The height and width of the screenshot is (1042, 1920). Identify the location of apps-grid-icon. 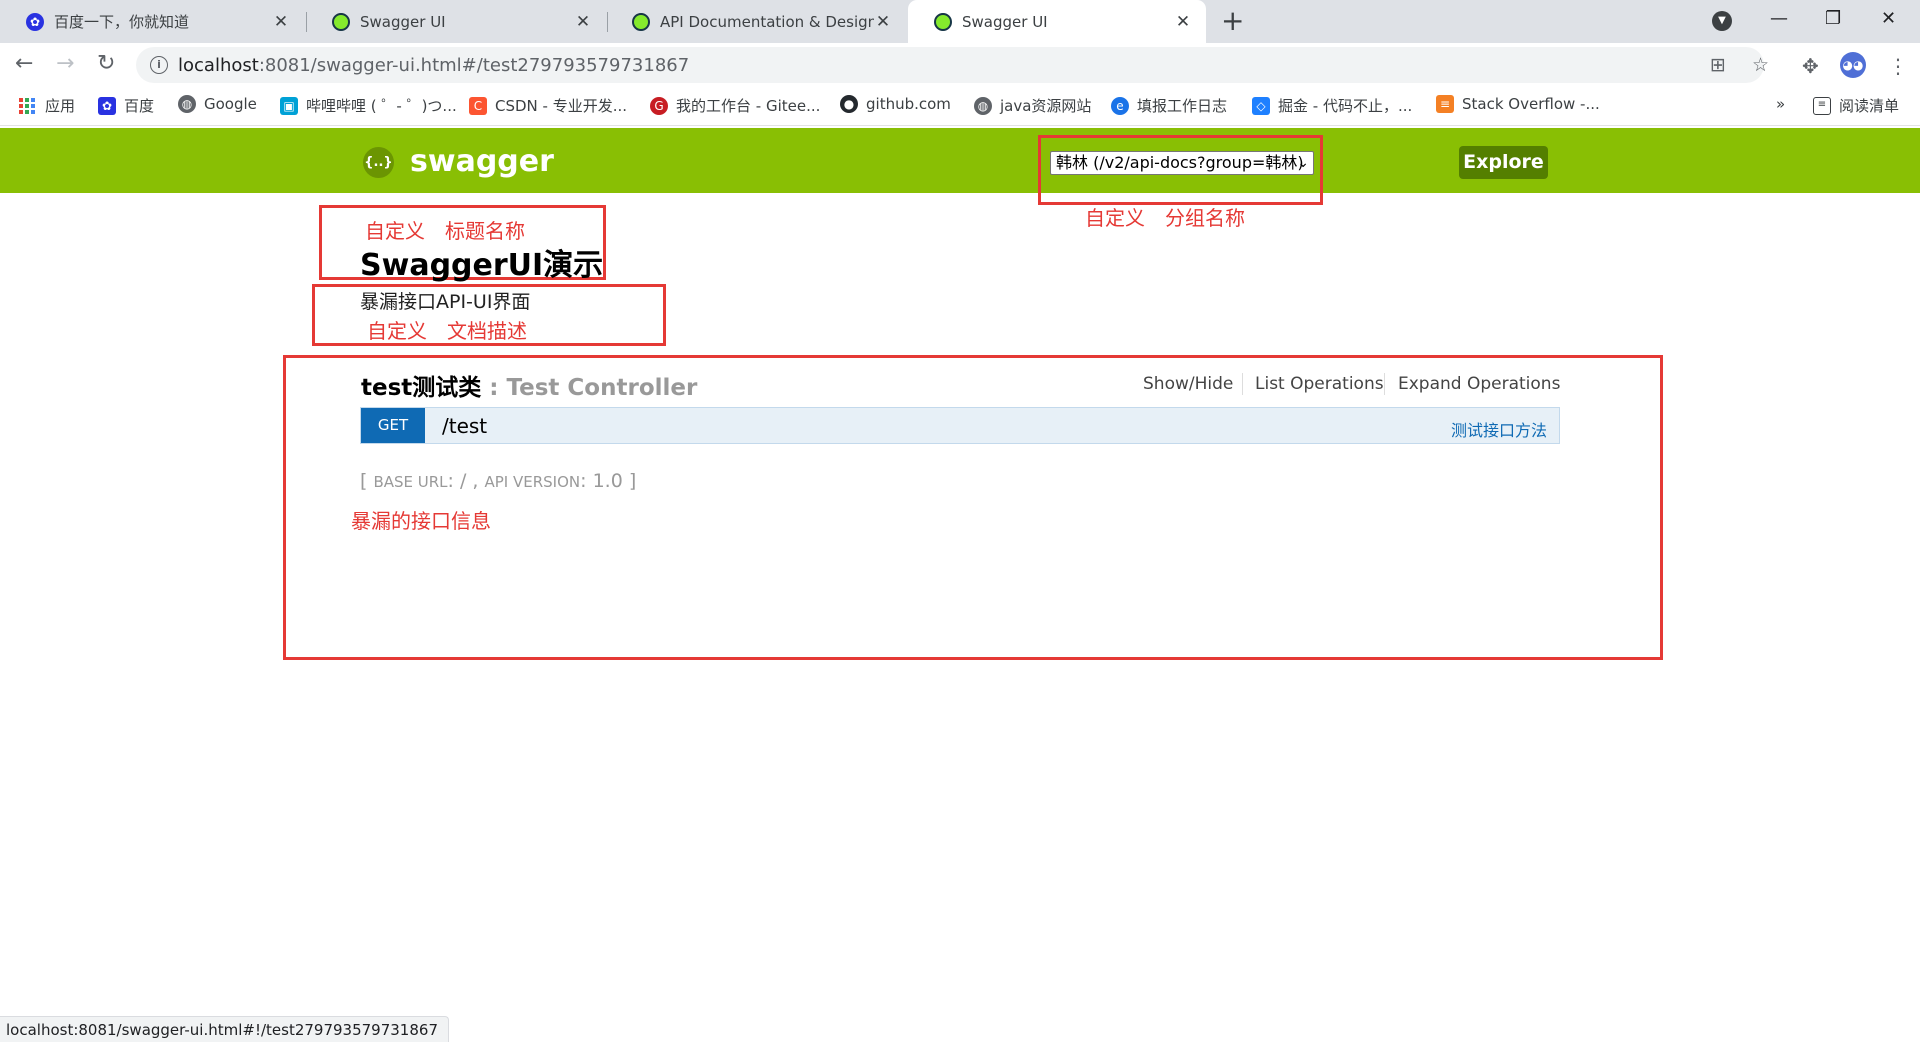
(27, 105).